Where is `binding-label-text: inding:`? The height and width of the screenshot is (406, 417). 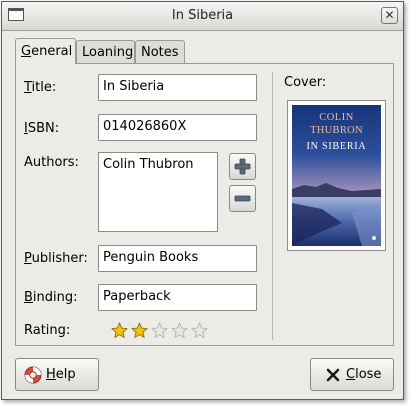
binding-label-text: inding: is located at coordinates (55, 297).